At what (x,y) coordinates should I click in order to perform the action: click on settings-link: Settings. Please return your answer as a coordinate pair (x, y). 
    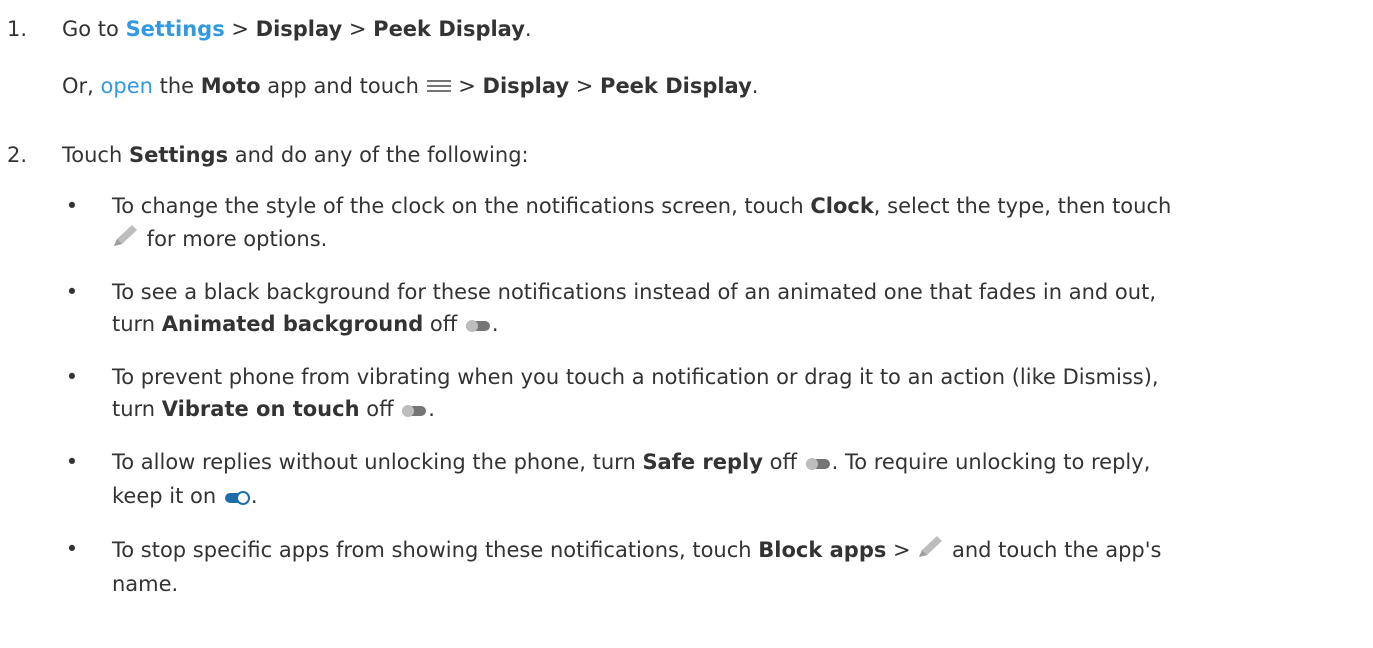
    Looking at the image, I should click on (175, 29).